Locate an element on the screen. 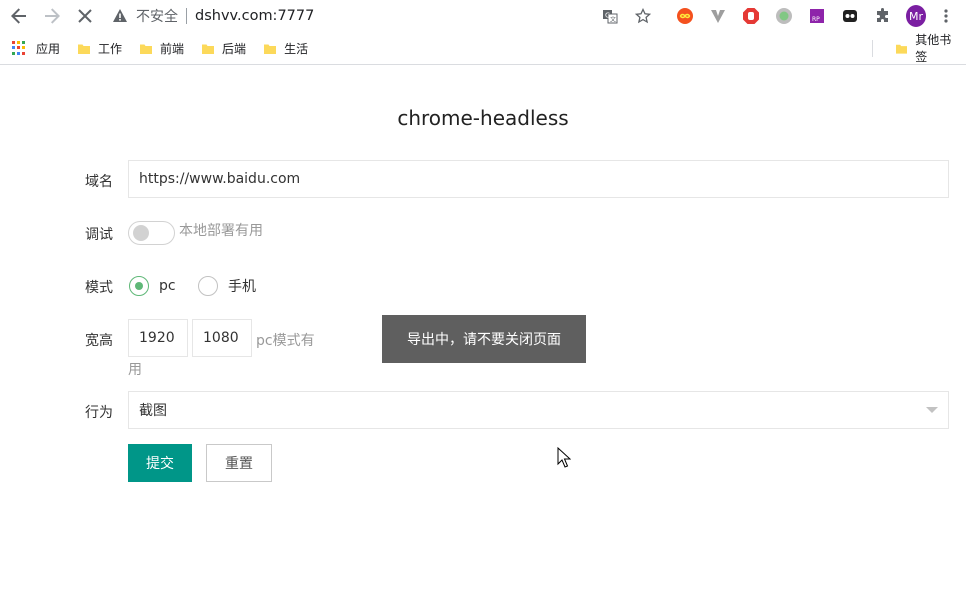  stop-loading-icon is located at coordinates (85, 16).